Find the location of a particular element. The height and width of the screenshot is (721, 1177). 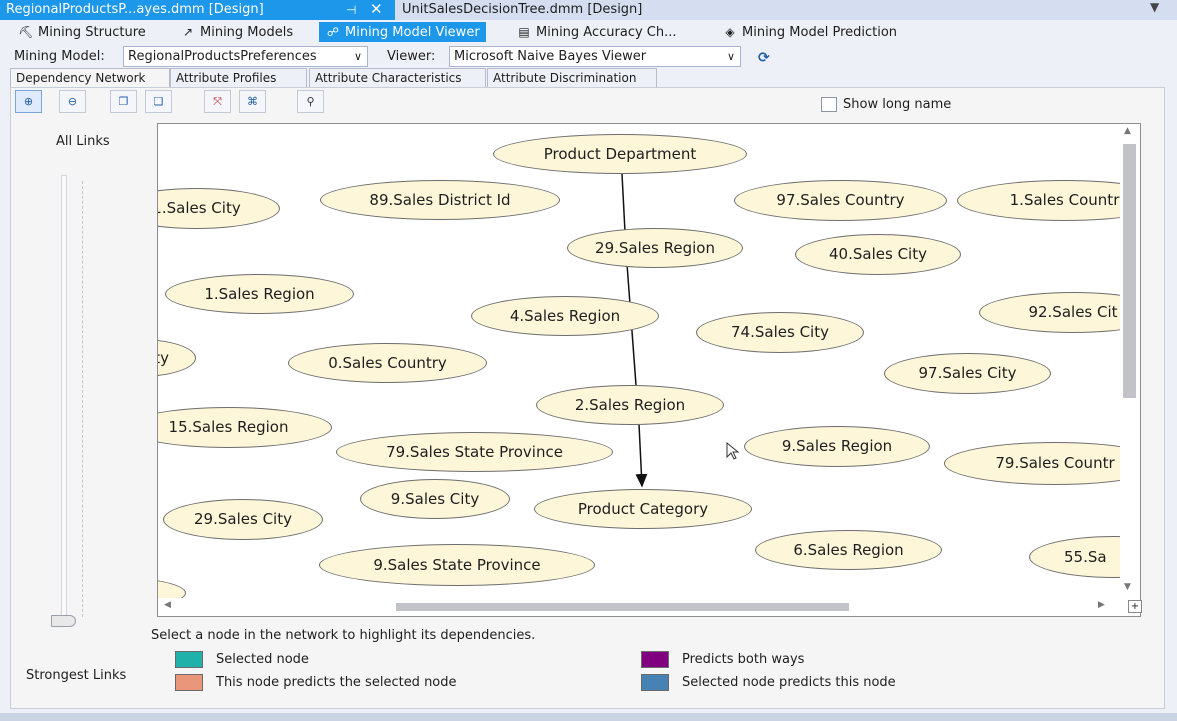

mining-model-label: Mining Model: is located at coordinates (59, 56).